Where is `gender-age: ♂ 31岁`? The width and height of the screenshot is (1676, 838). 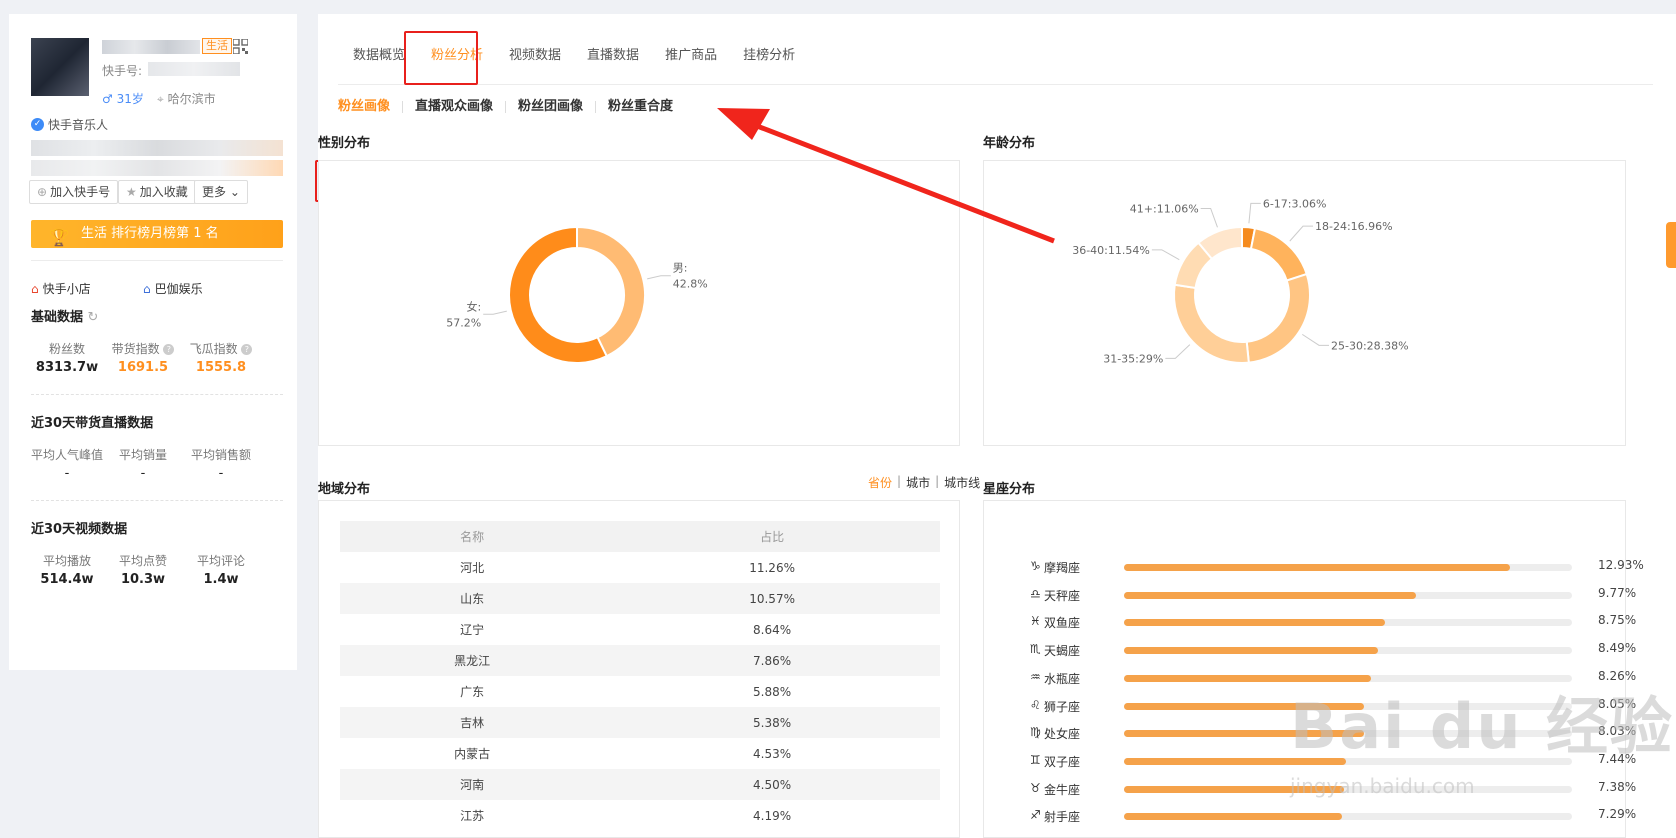
gender-age: ♂ 31岁 is located at coordinates (123, 99).